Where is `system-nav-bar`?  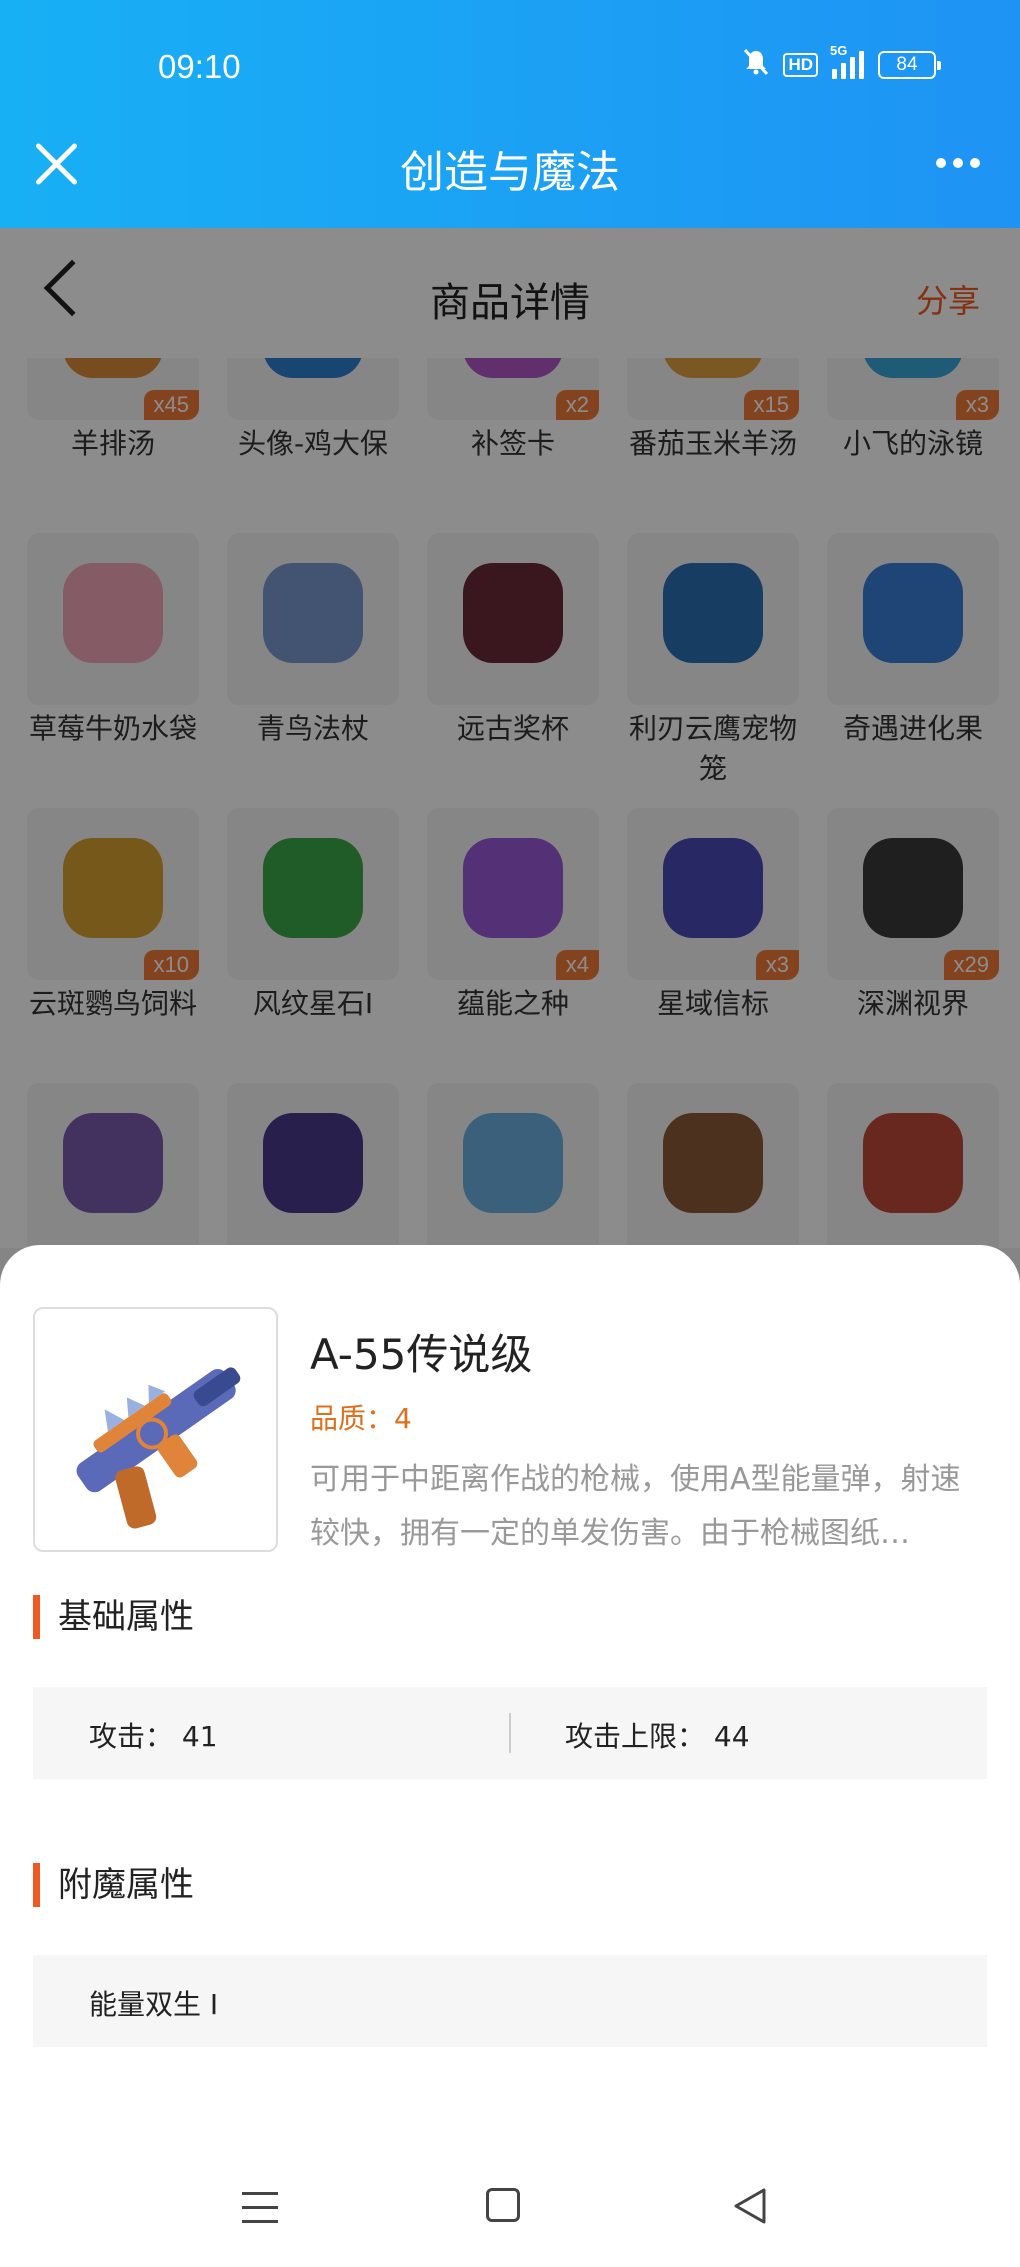 system-nav-bar is located at coordinates (510, 2209).